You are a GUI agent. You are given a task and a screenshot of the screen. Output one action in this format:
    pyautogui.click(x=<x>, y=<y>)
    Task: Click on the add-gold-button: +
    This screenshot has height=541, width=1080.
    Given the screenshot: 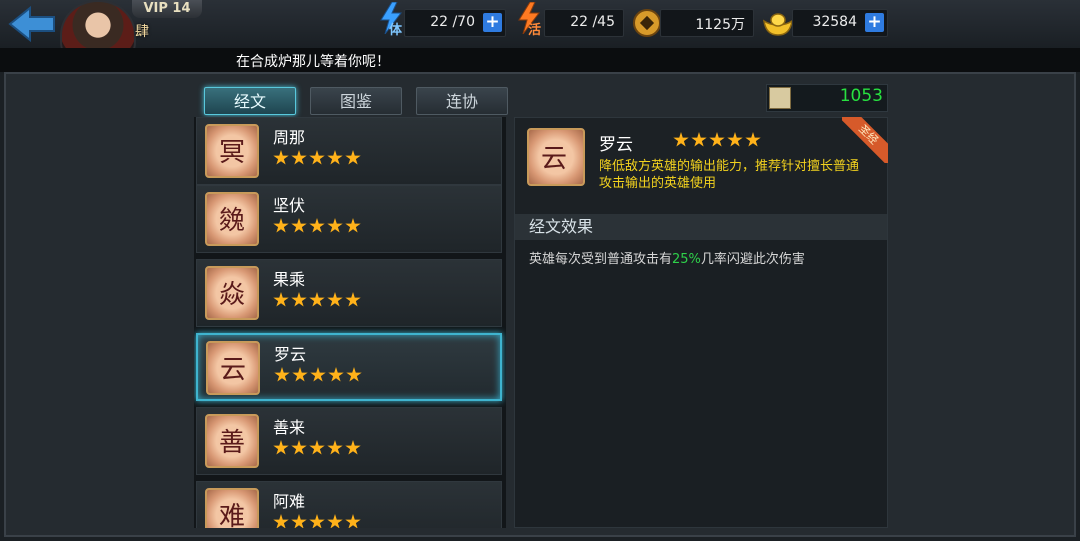 What is the action you would take?
    pyautogui.click(x=874, y=22)
    